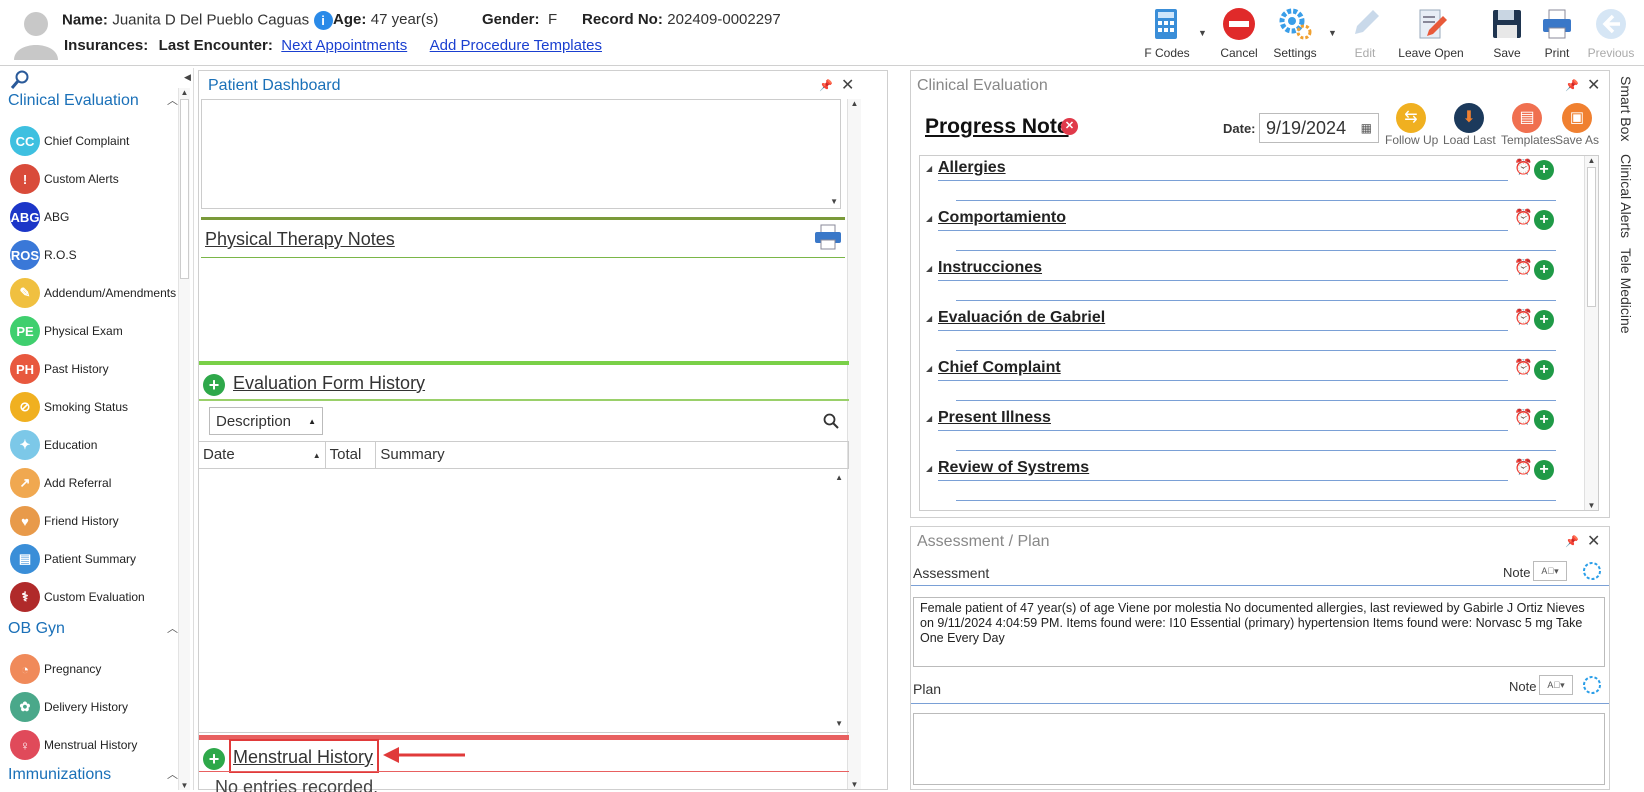  What do you see at coordinates (92, 217) in the screenshot?
I see `sidebar-item-abg: ABG ABG` at bounding box center [92, 217].